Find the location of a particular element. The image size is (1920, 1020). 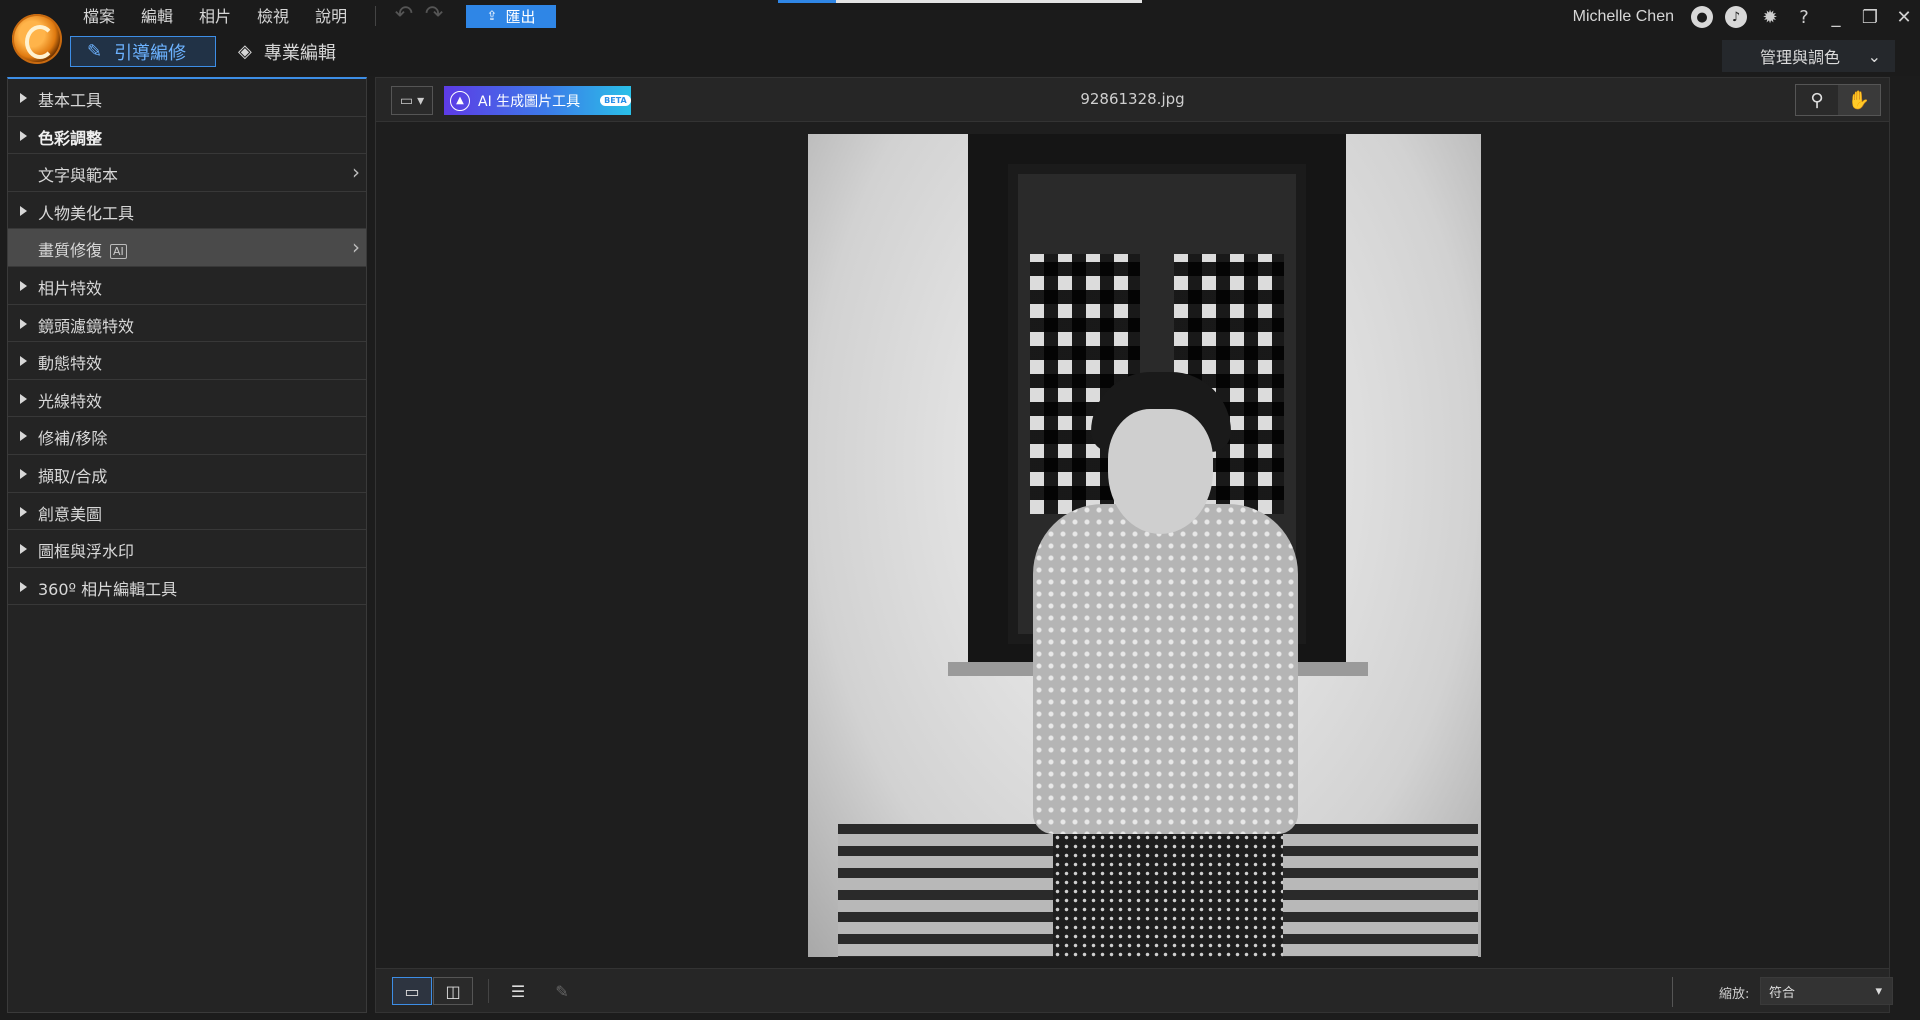

bell-icon: ♪ is located at coordinates (1736, 17).